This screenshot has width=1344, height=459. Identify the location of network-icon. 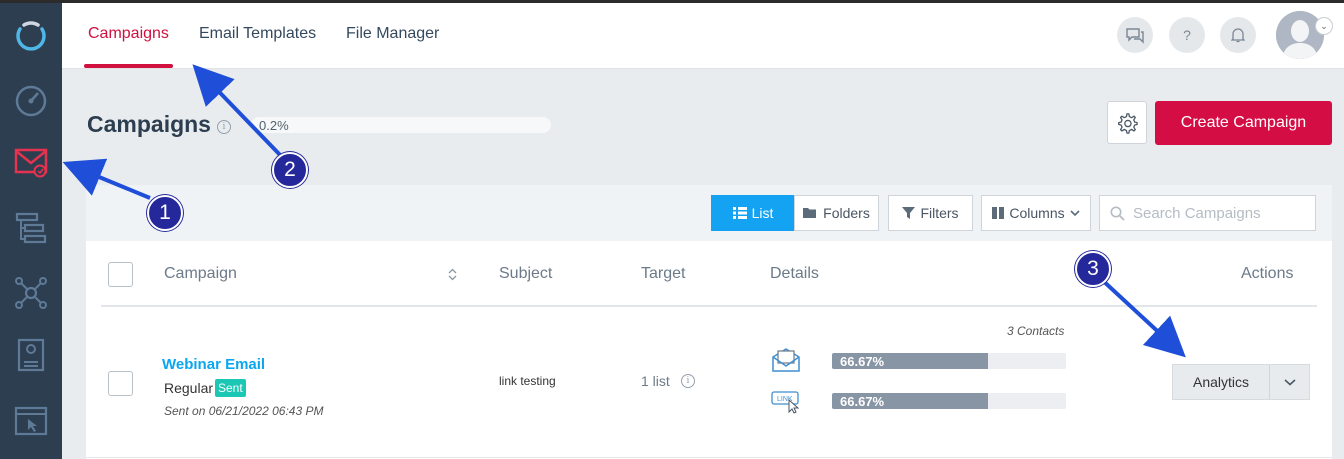
(31, 293).